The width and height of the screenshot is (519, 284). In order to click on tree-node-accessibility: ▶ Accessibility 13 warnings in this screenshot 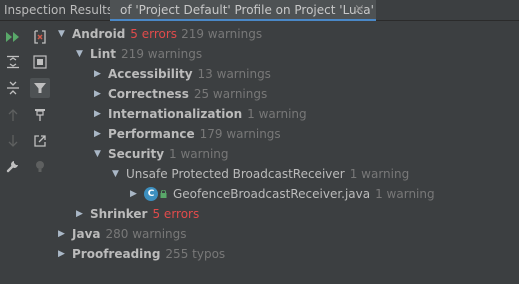, I will do `click(182, 74)`.